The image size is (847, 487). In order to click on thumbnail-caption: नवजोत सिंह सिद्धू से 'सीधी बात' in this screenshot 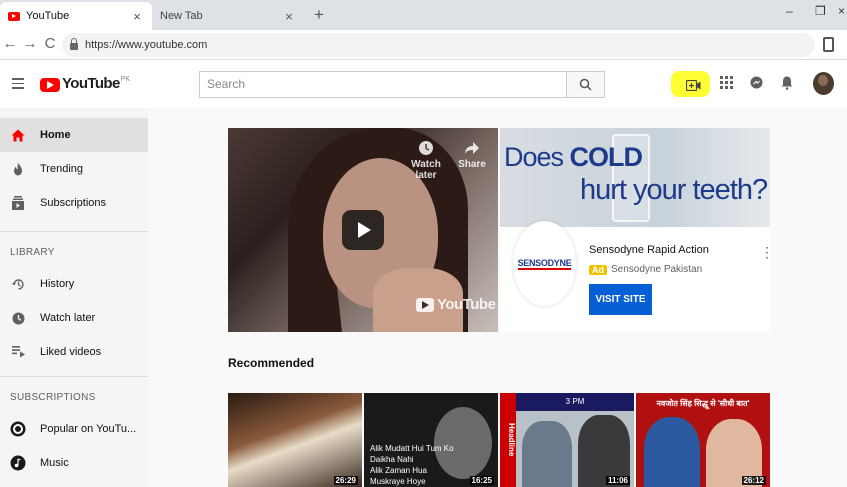, I will do `click(703, 403)`.